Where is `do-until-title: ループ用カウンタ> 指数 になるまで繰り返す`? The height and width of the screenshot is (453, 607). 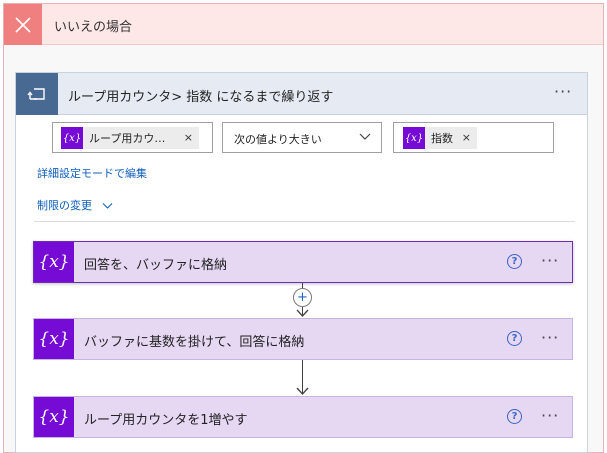 do-until-title: ループ用カウンタ> 指数 になるまで繰り返す is located at coordinates (201, 97).